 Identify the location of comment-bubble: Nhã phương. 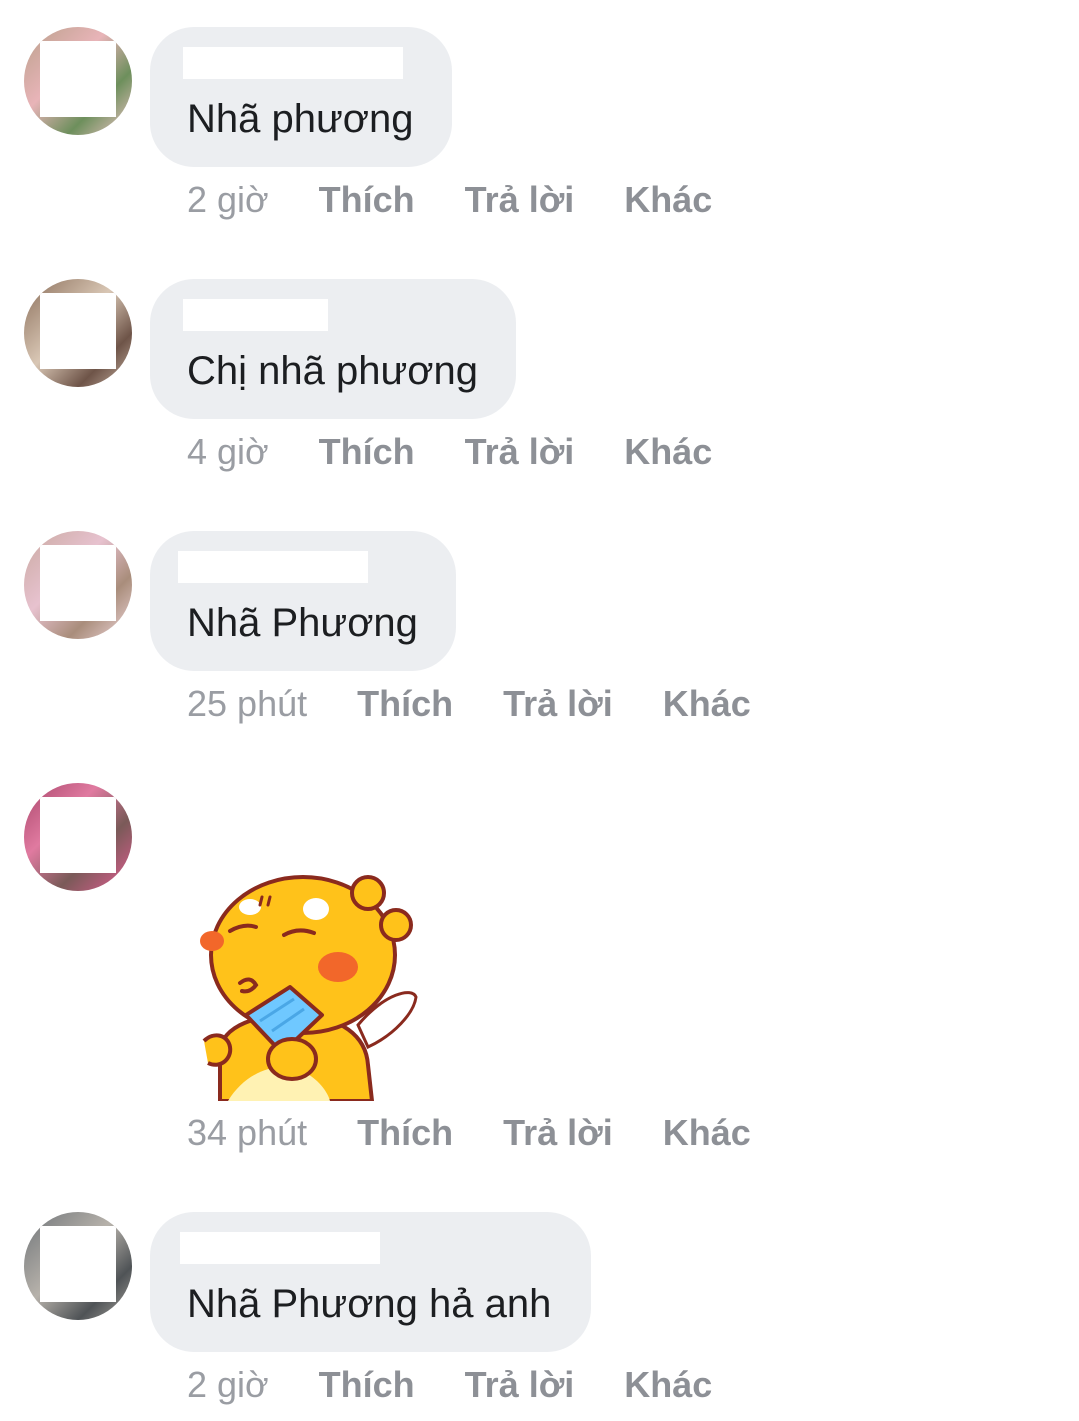
(301, 97).